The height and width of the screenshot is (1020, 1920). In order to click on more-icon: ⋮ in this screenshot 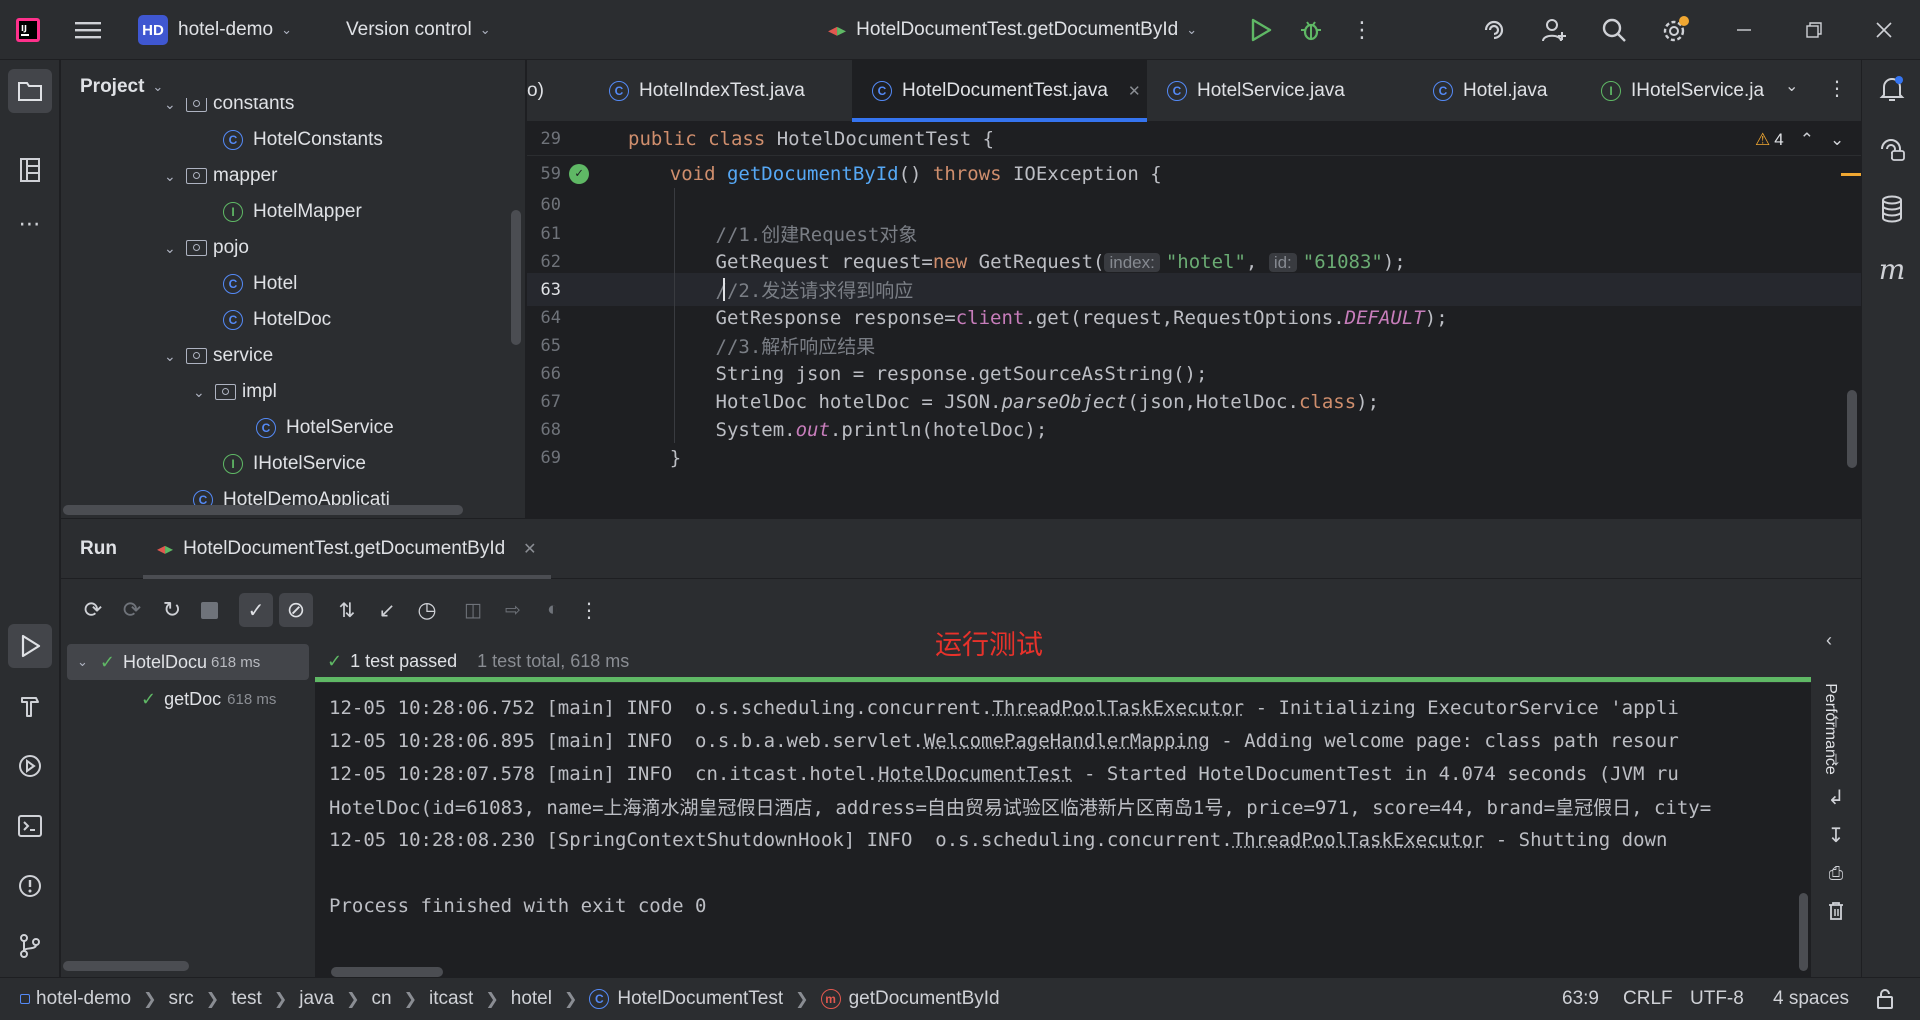, I will do `click(589, 610)`.